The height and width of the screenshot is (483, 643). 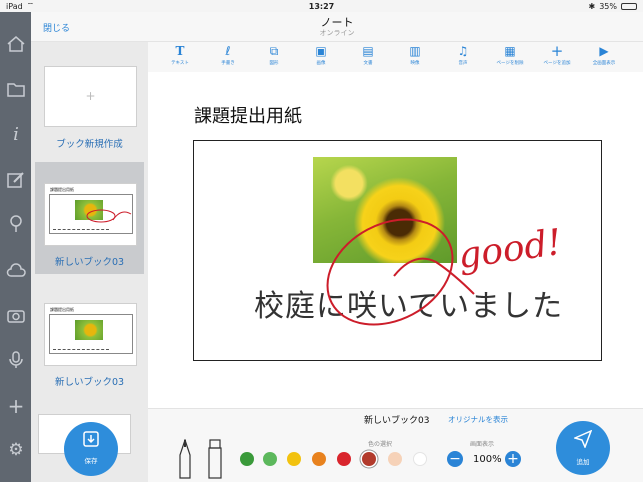 I want to click on pen-icon: ℓ, so click(x=228, y=51).